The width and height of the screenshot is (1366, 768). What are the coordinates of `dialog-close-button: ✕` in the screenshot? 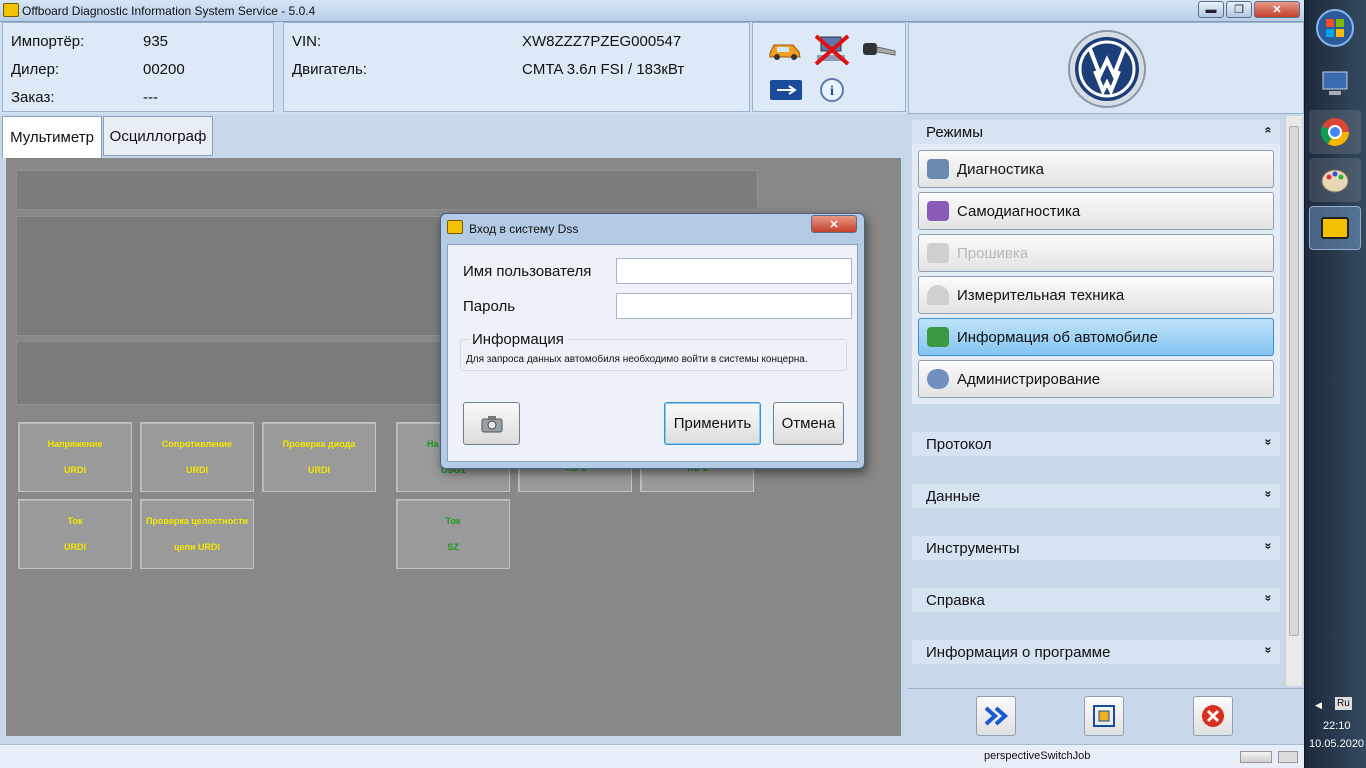 It's located at (834, 224).